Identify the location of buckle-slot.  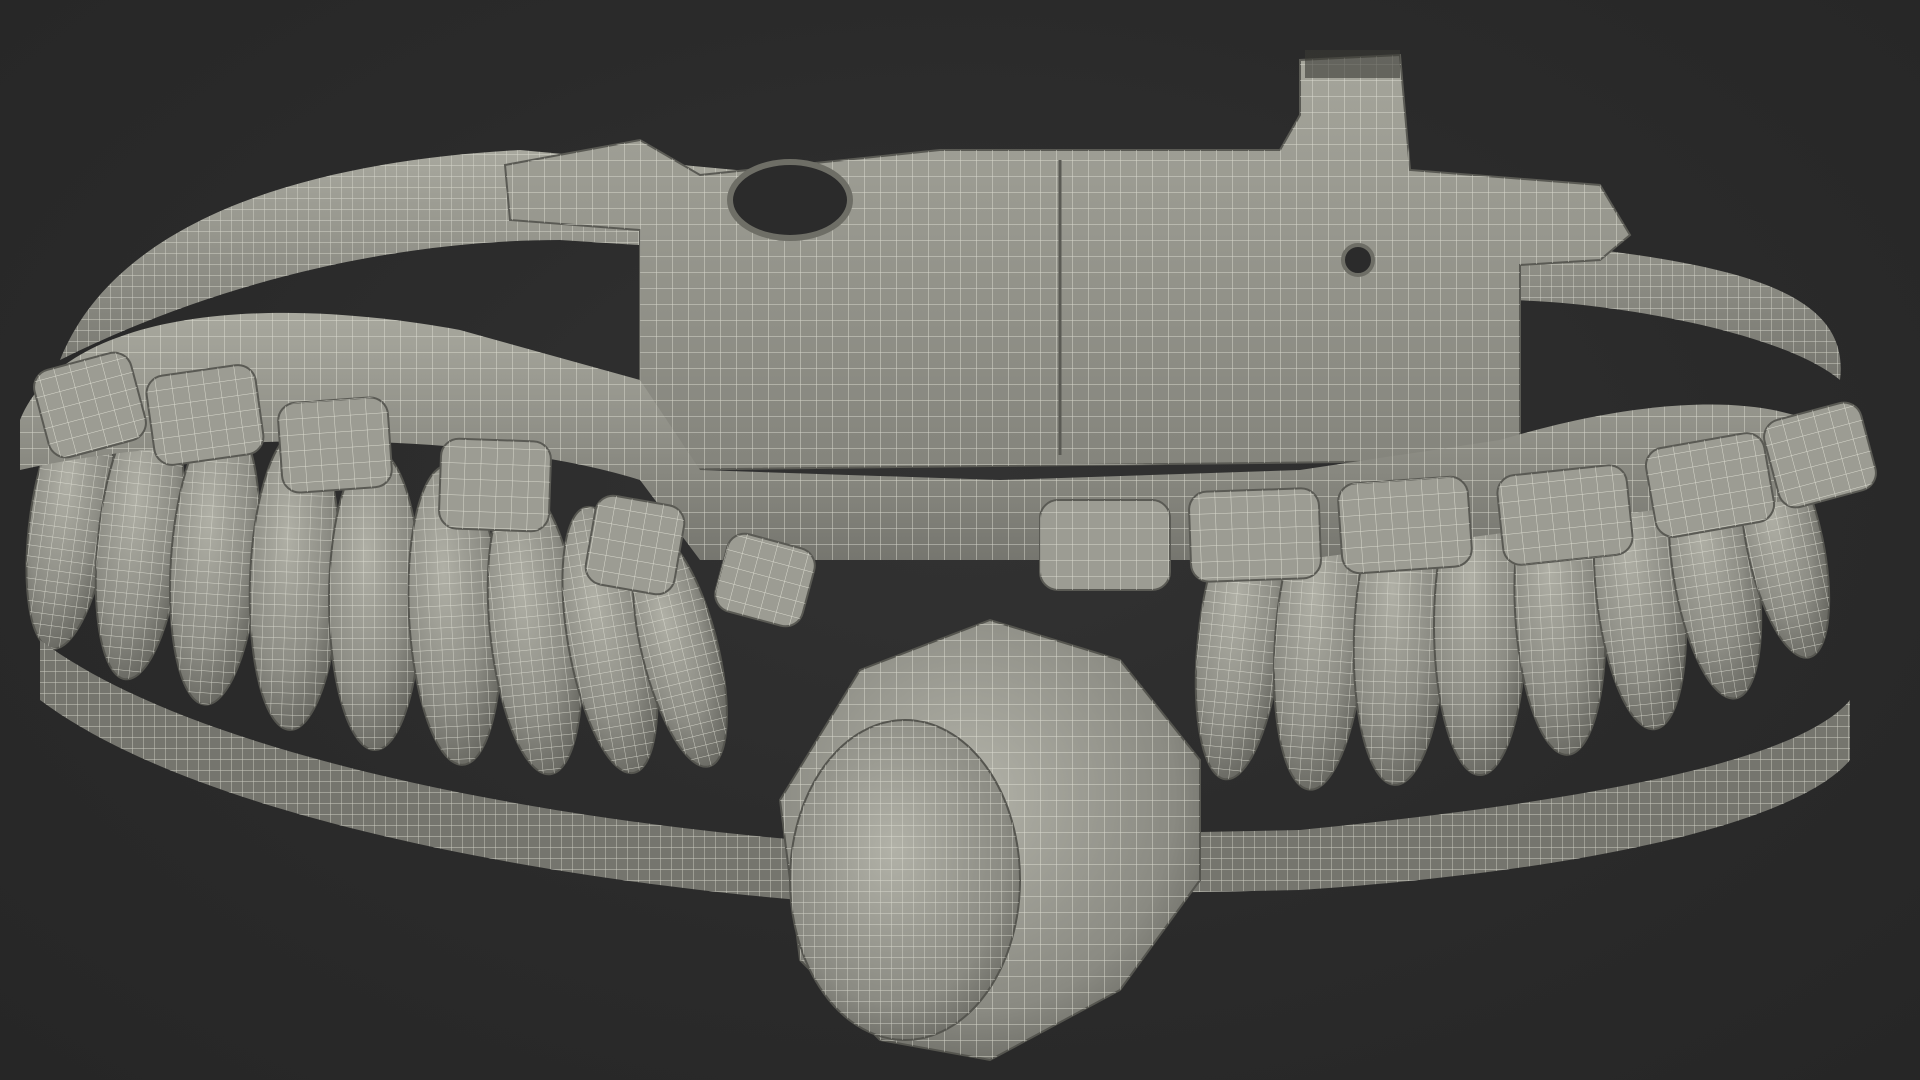
(790, 200).